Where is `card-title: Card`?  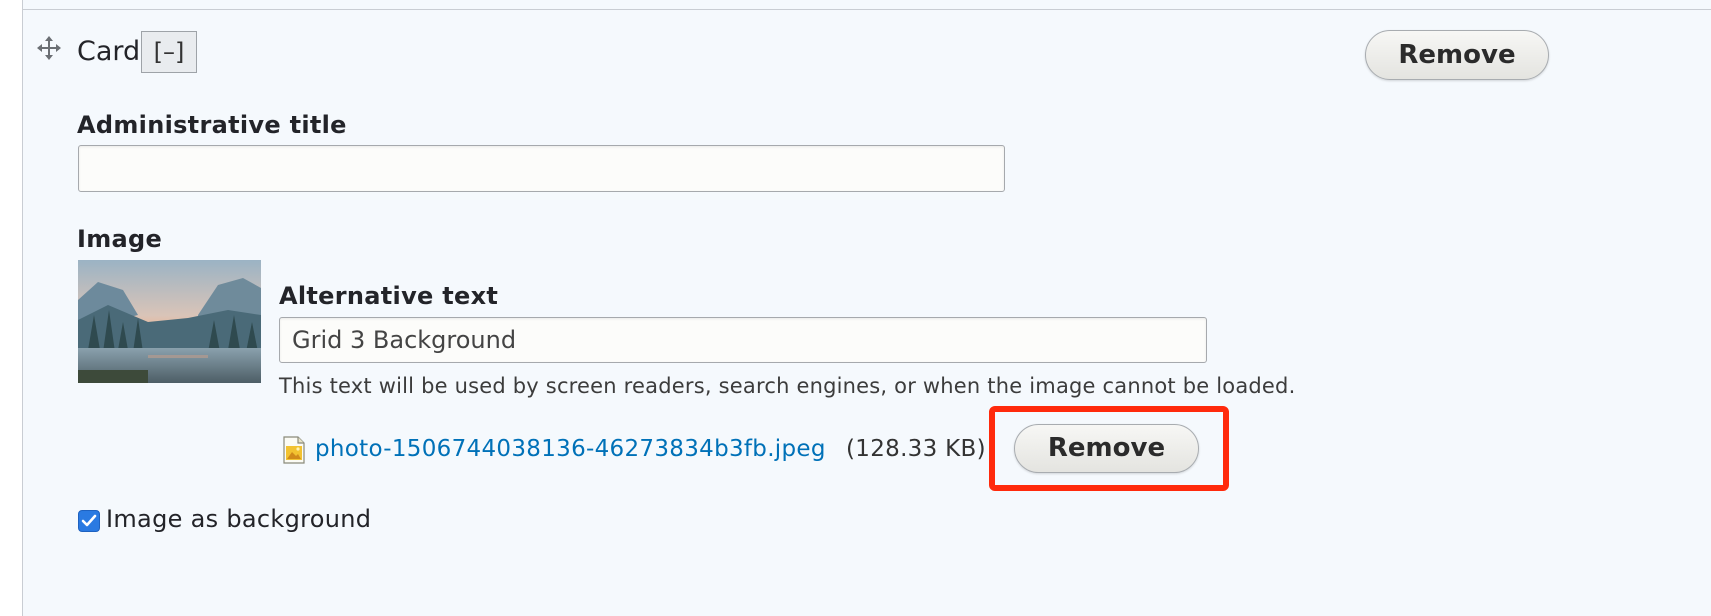 card-title: Card is located at coordinates (109, 51).